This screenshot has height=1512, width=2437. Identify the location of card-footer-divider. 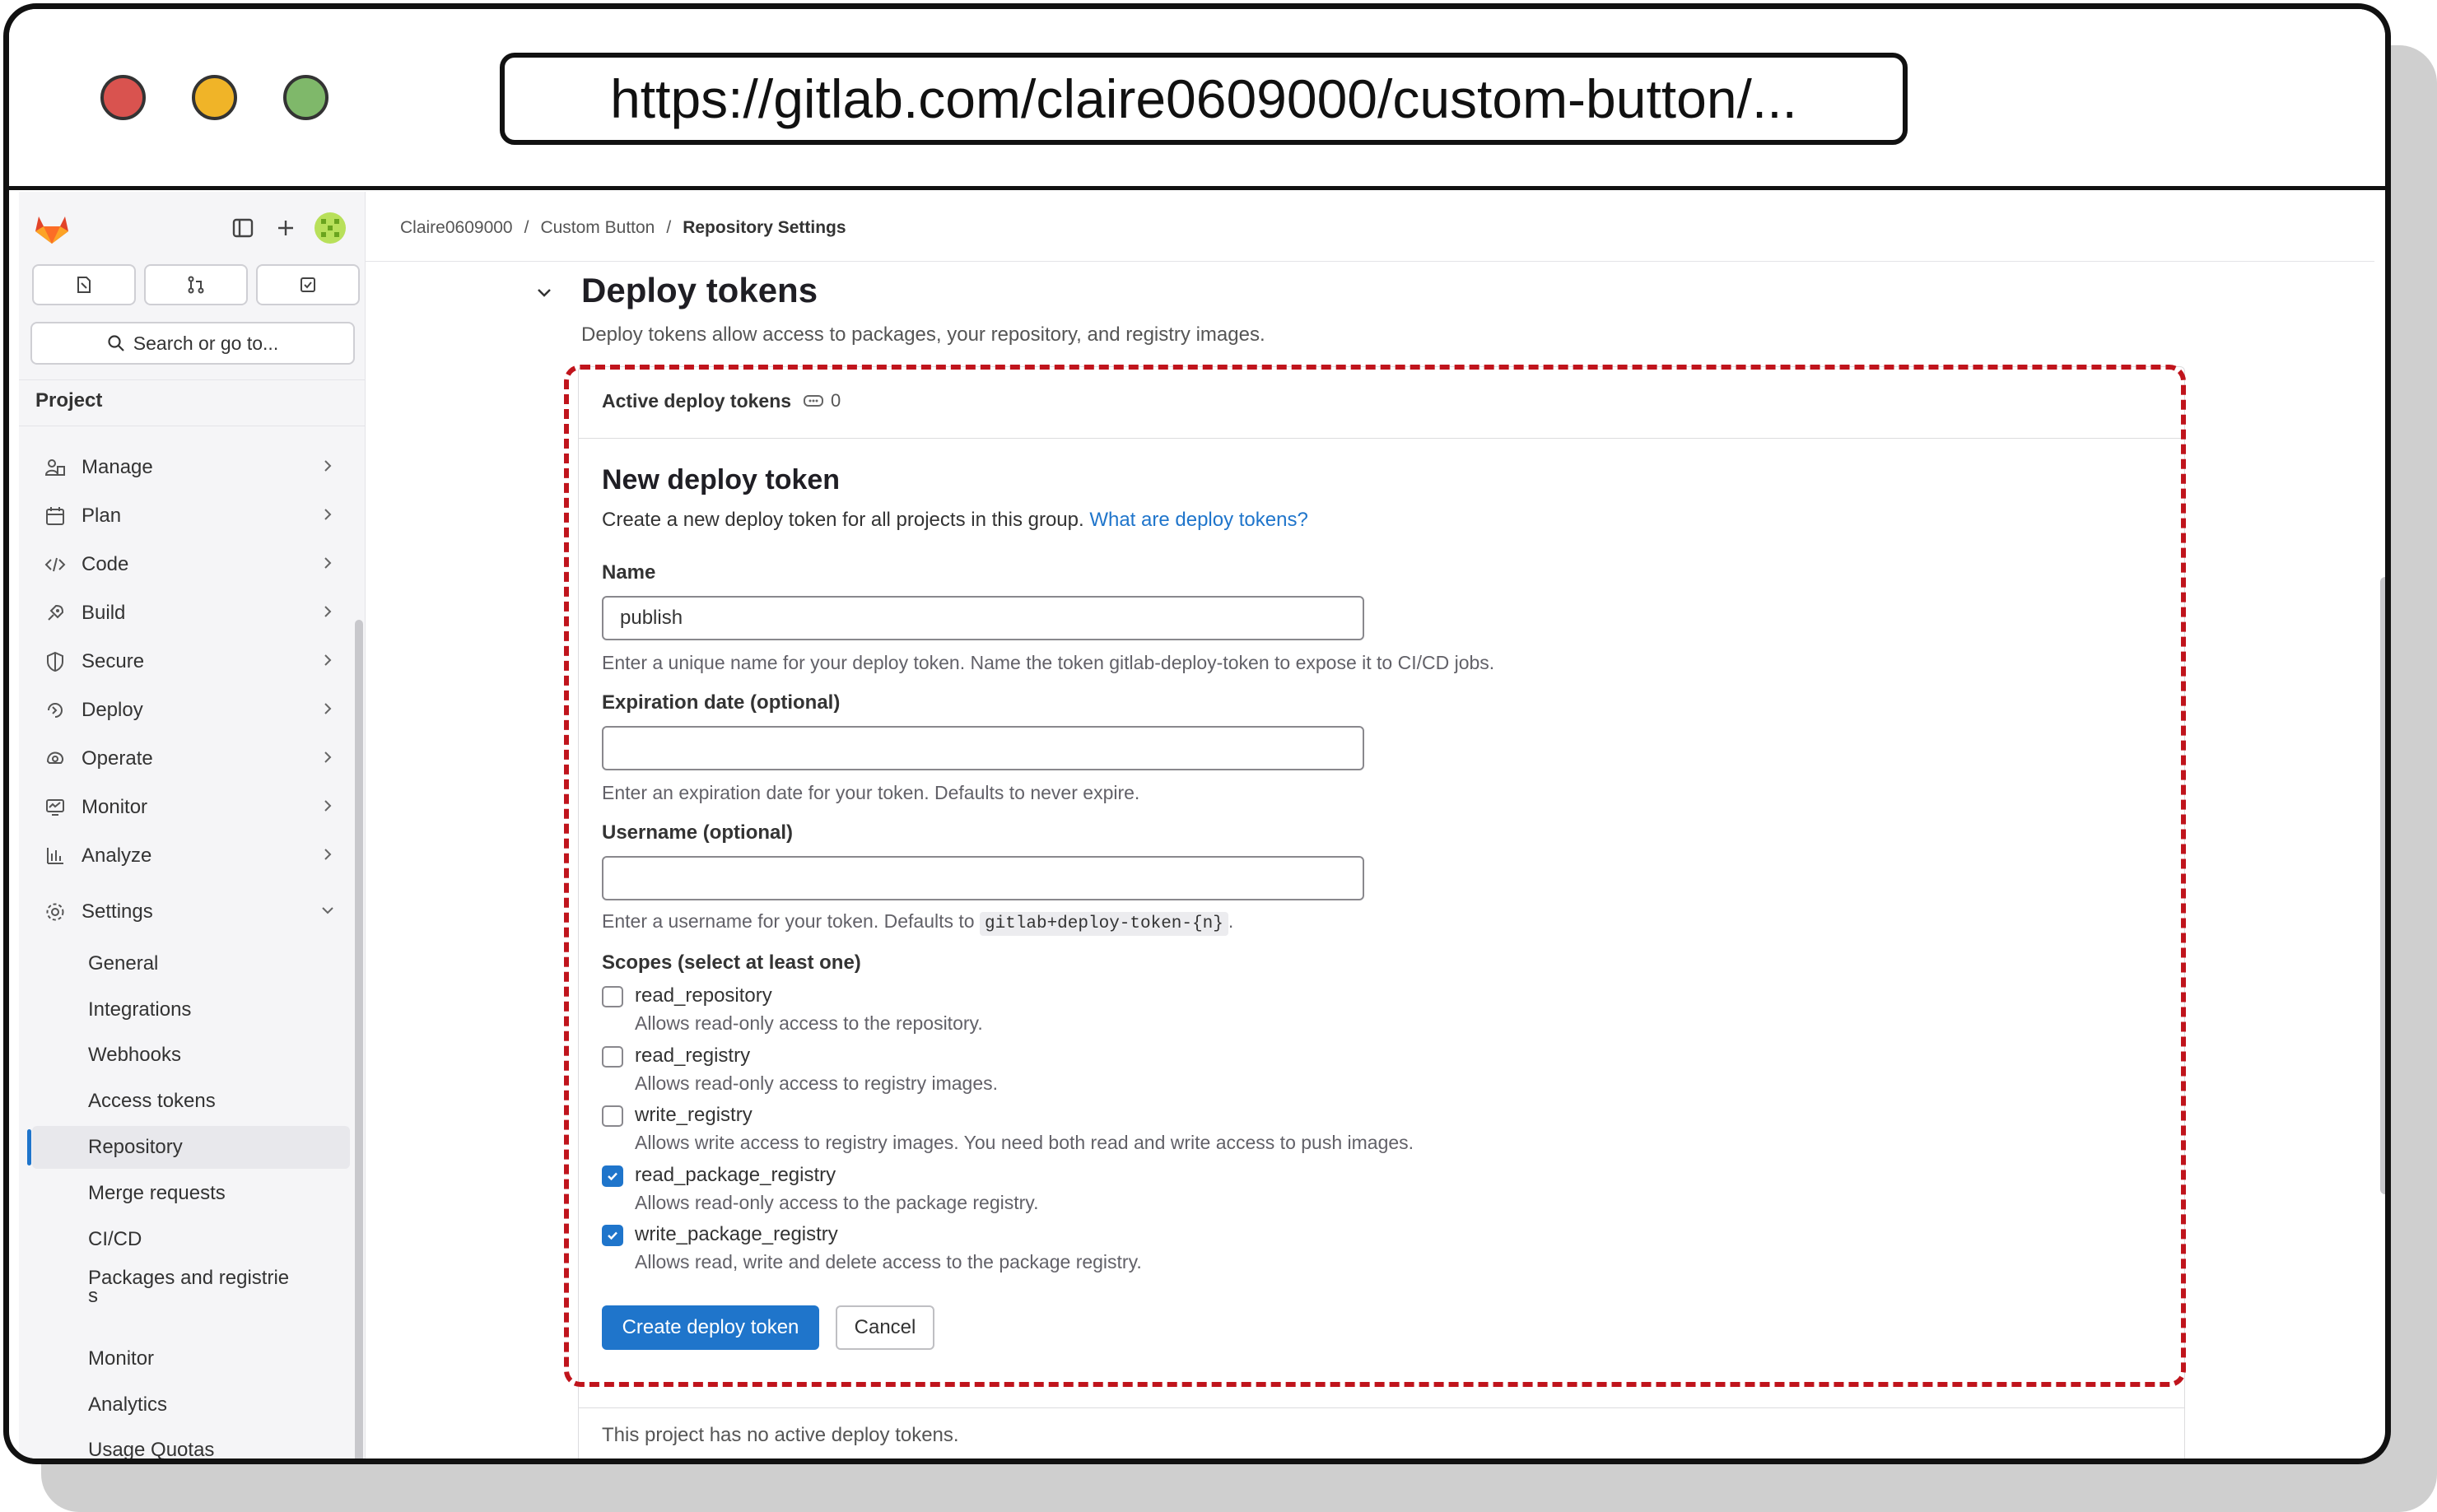
(1382, 1407).